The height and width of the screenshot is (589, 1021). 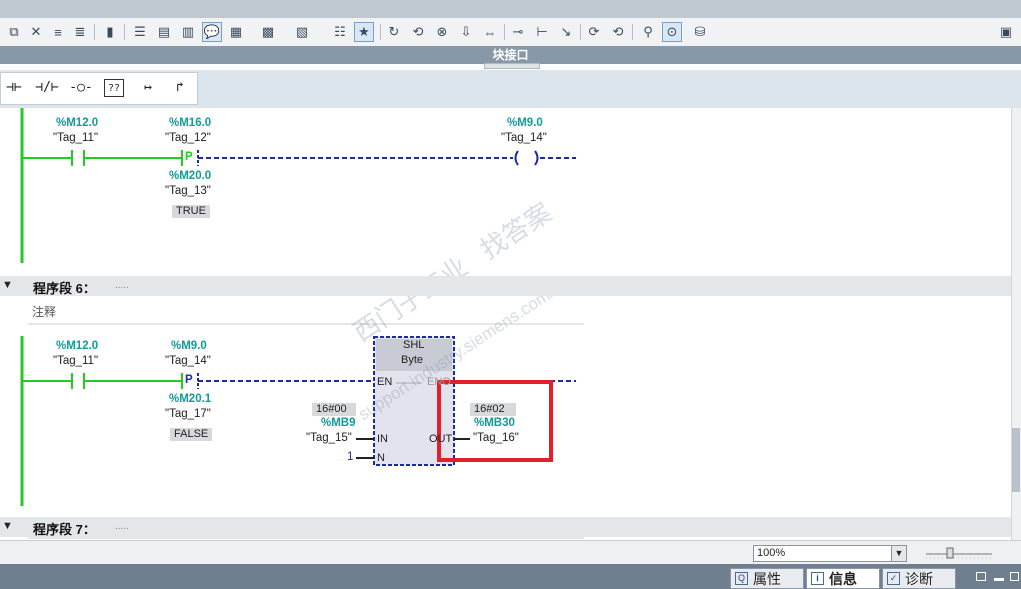 What do you see at coordinates (164, 32) in the screenshot?
I see `networks-on-icon: ▤` at bounding box center [164, 32].